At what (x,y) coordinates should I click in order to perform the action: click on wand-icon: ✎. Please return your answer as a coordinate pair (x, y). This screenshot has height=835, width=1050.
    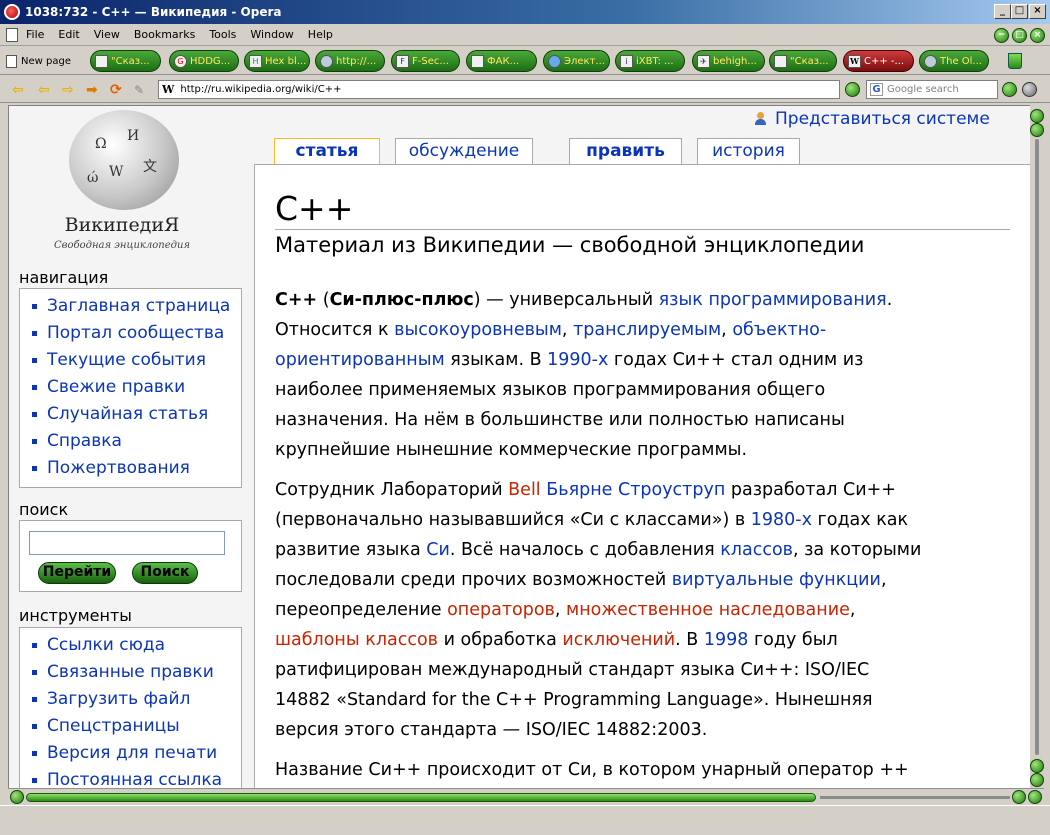
    Looking at the image, I should click on (139, 90).